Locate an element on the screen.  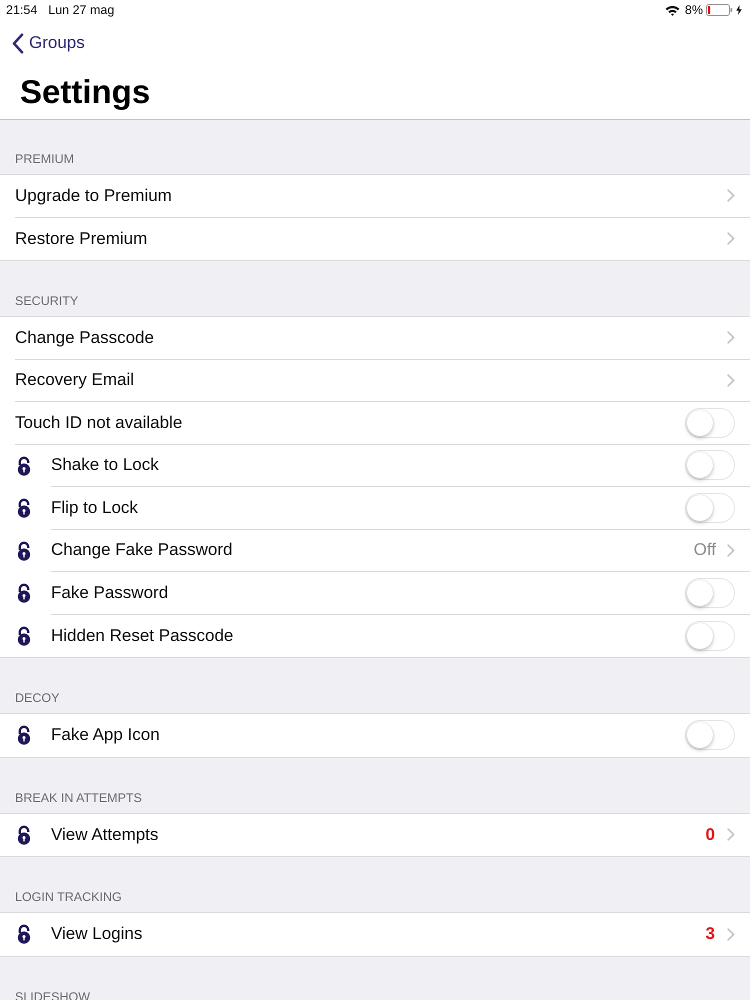
count-value: 3 is located at coordinates (710, 934).